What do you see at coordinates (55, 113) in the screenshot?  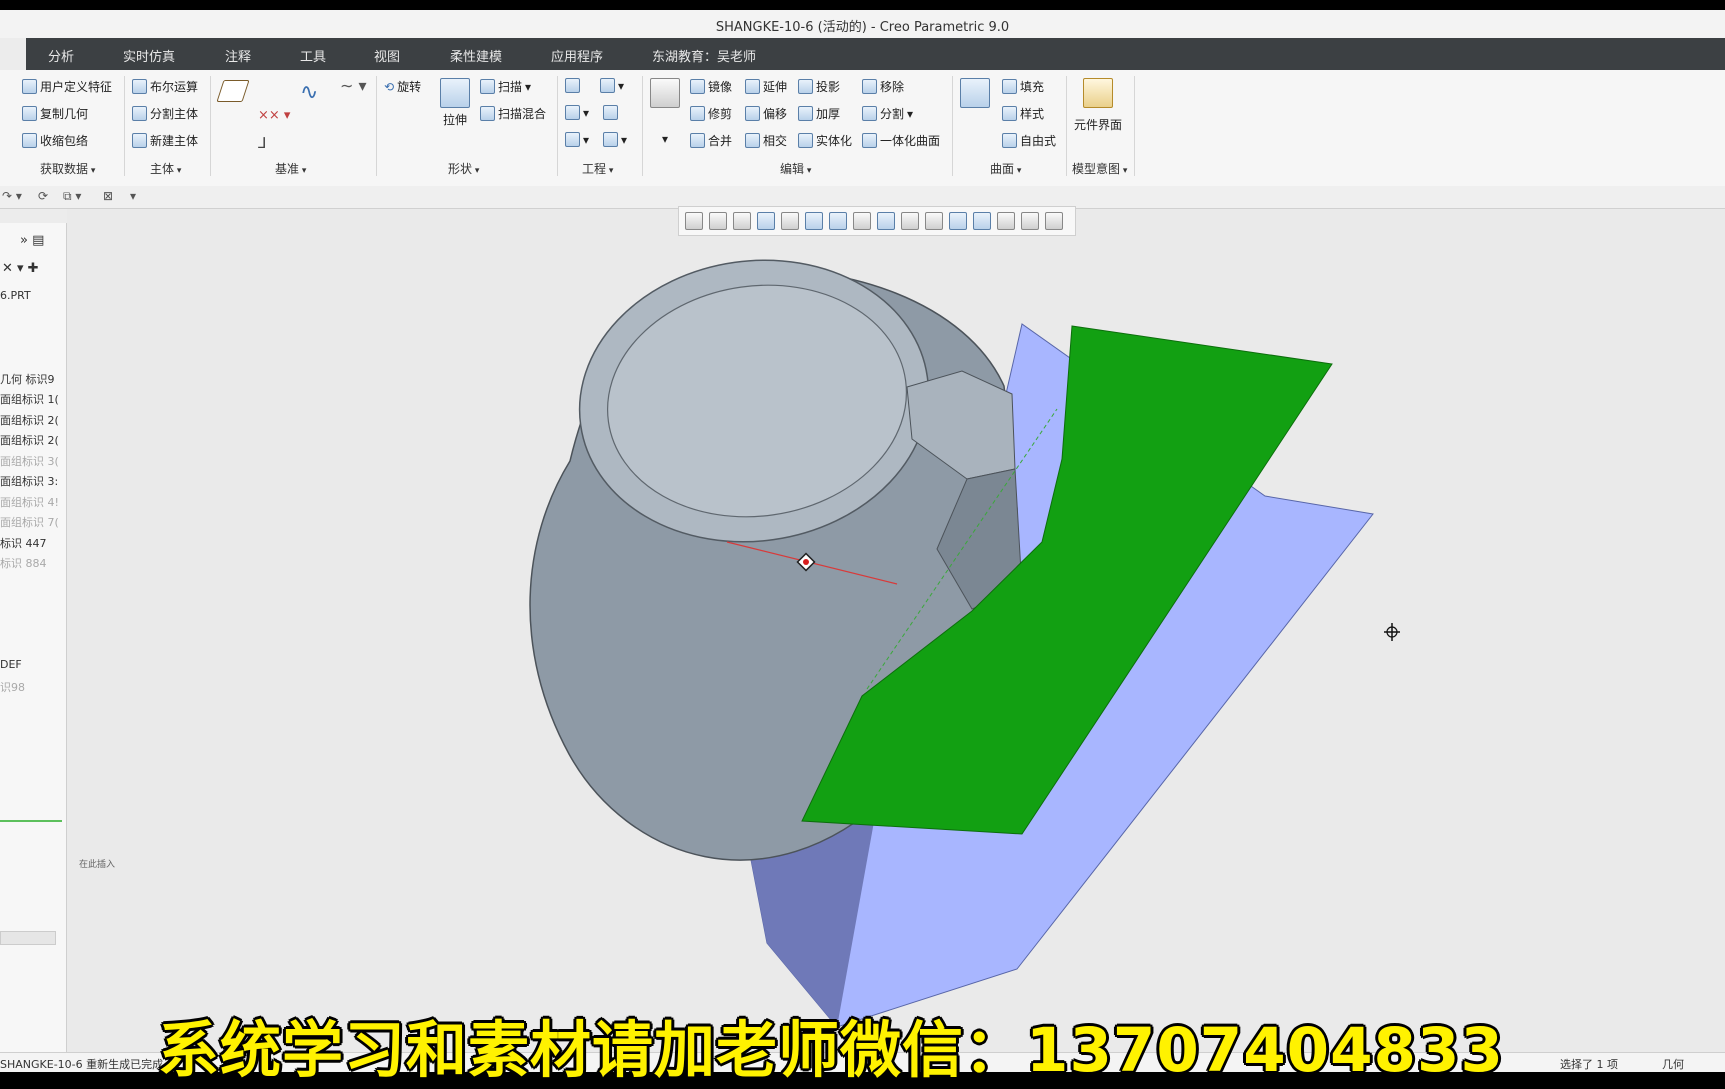 I see `copy-geometry-button: 复制几何` at bounding box center [55, 113].